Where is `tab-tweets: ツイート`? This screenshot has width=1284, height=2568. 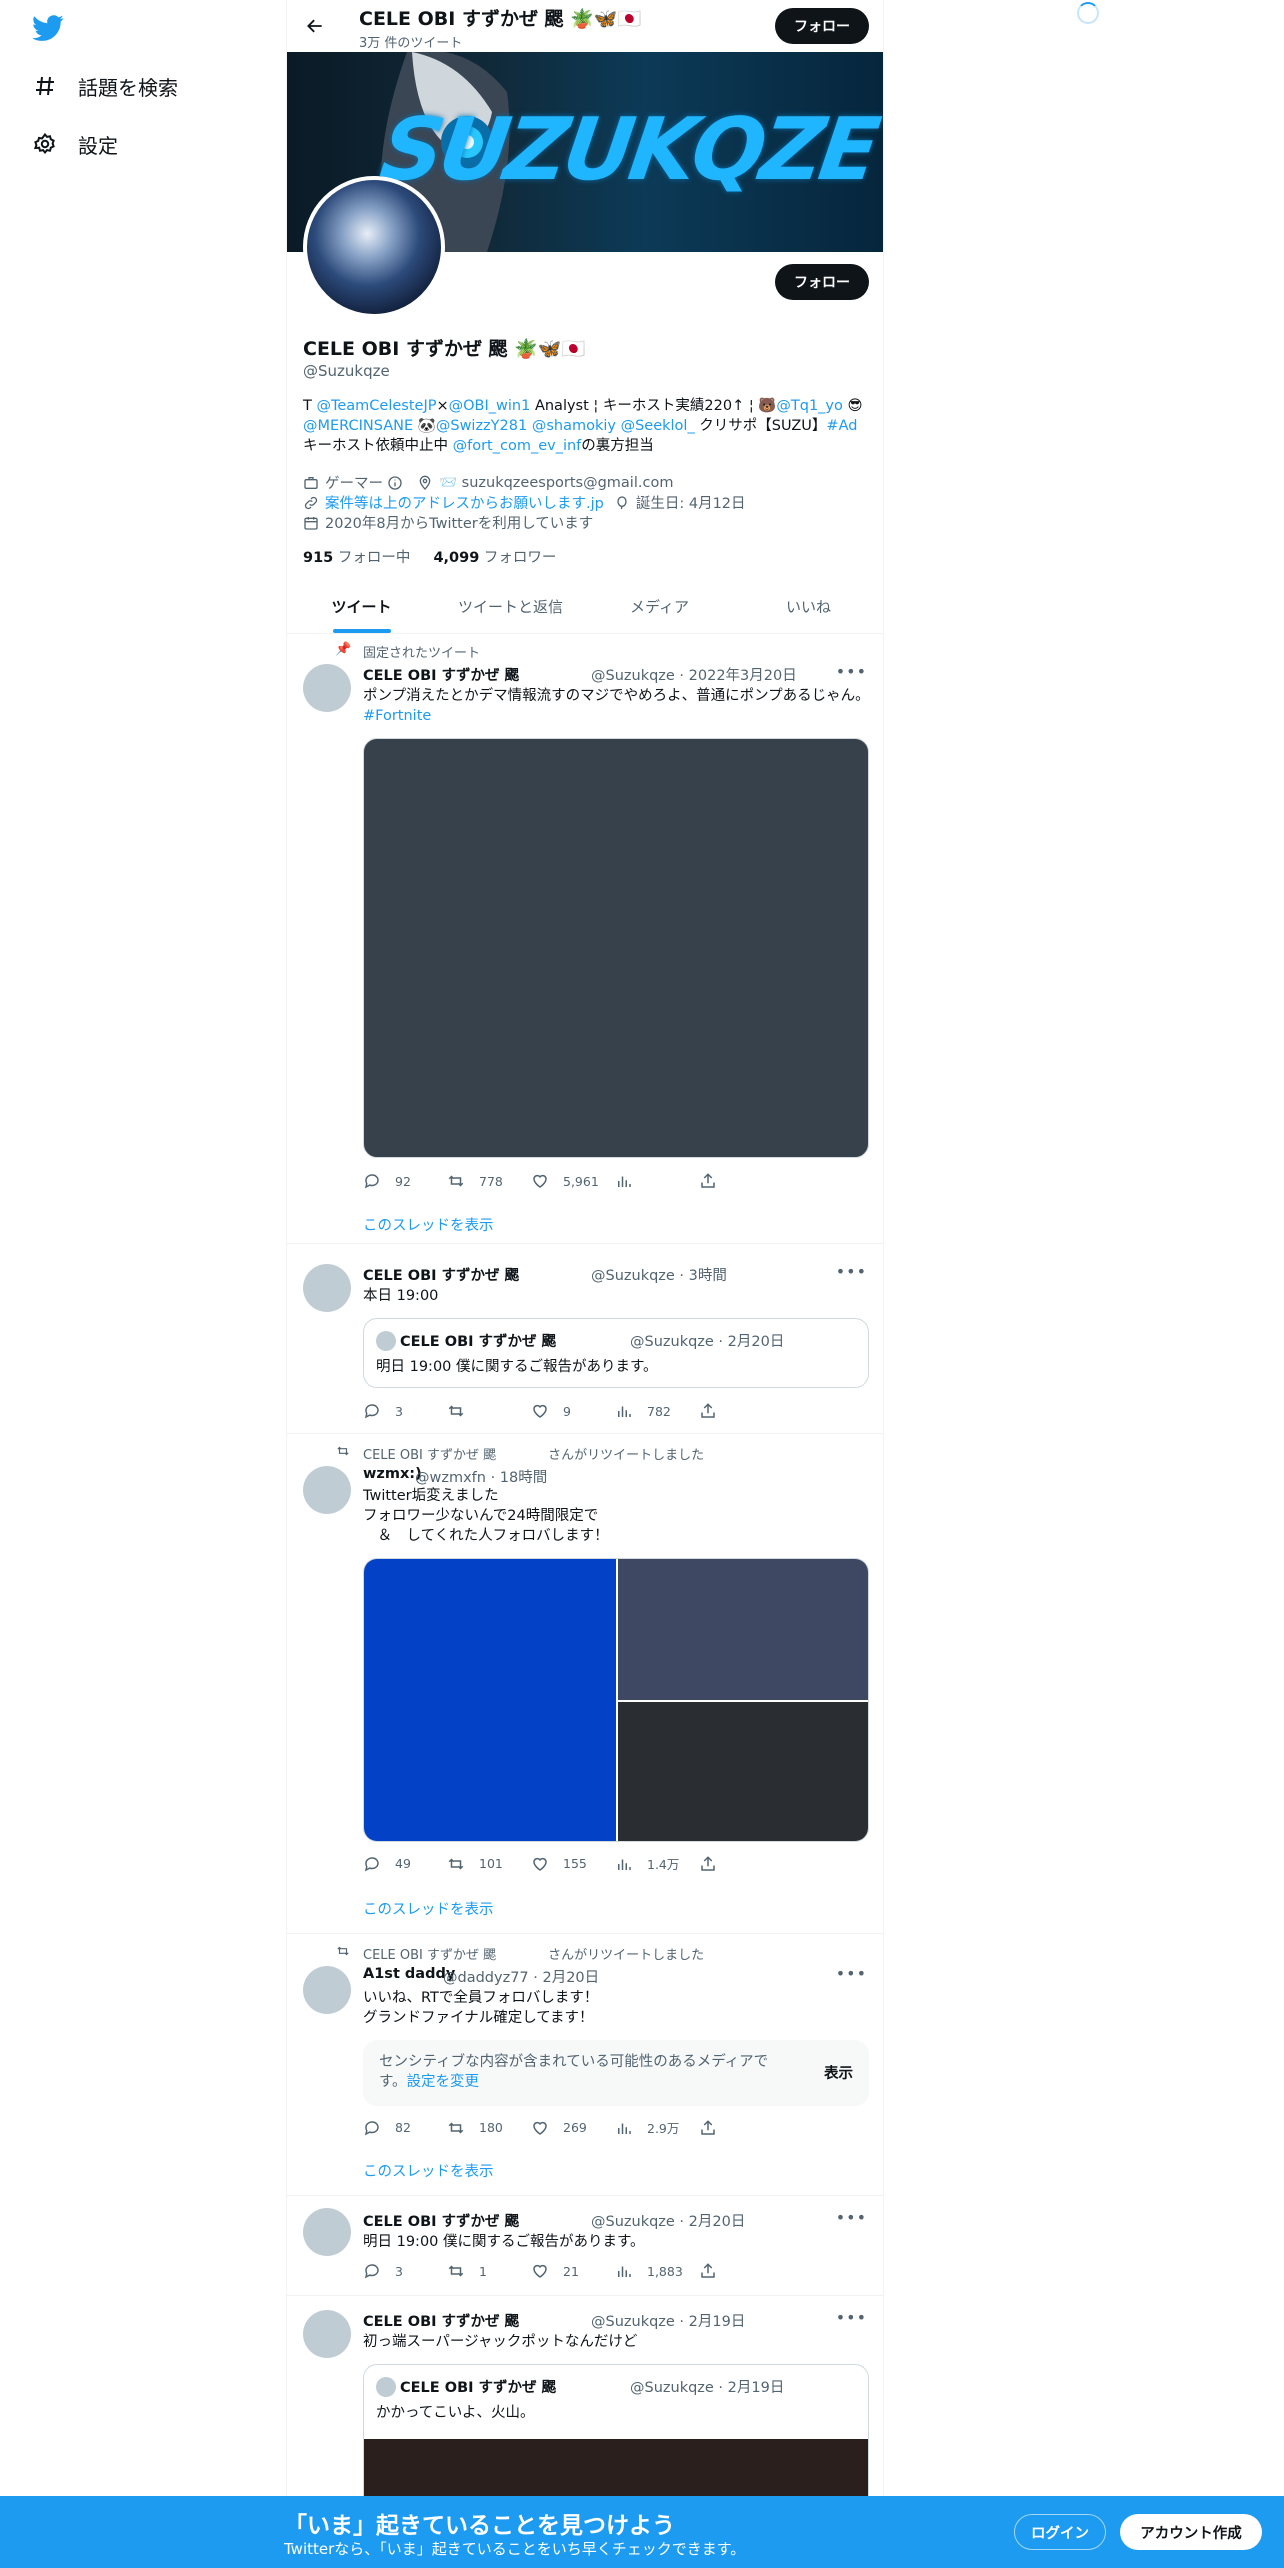 tab-tweets: ツイート is located at coordinates (361, 606).